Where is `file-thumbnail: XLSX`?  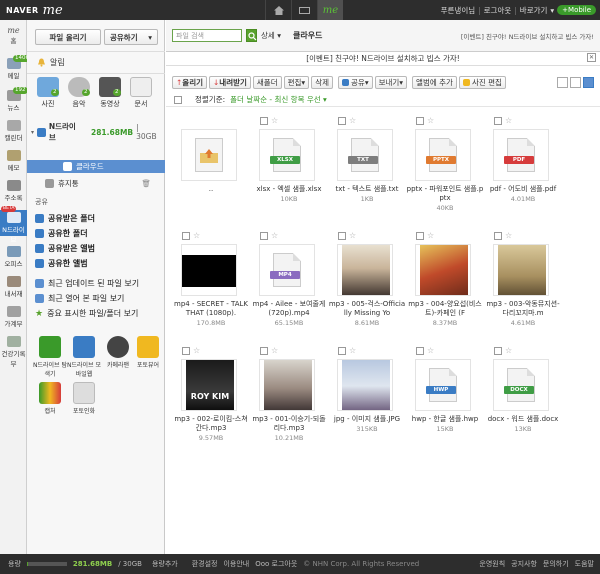 file-thumbnail: XLSX is located at coordinates (287, 155).